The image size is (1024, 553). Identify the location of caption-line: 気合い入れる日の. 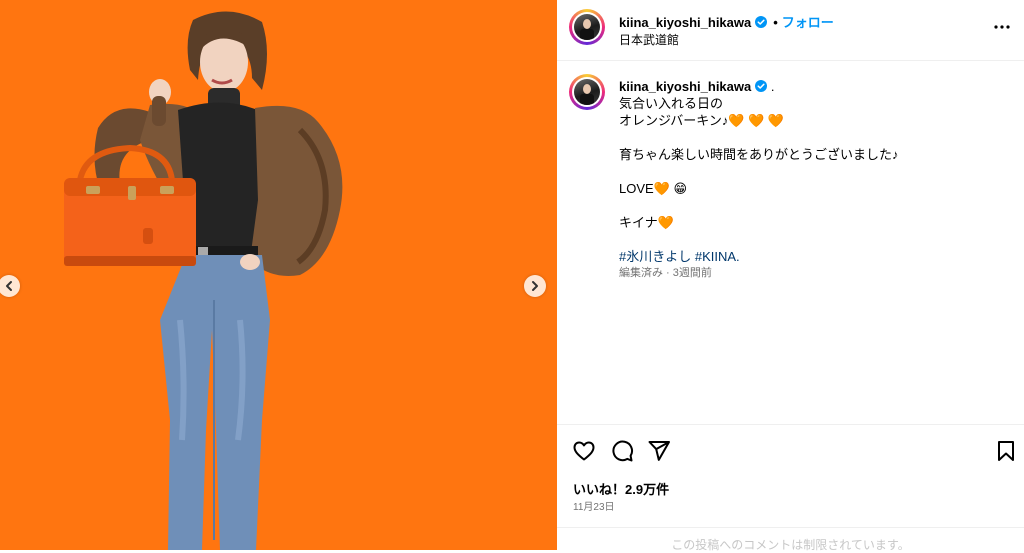
(671, 103).